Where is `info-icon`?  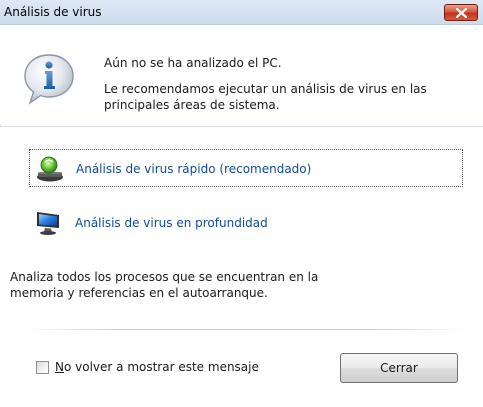
info-icon is located at coordinates (49, 79).